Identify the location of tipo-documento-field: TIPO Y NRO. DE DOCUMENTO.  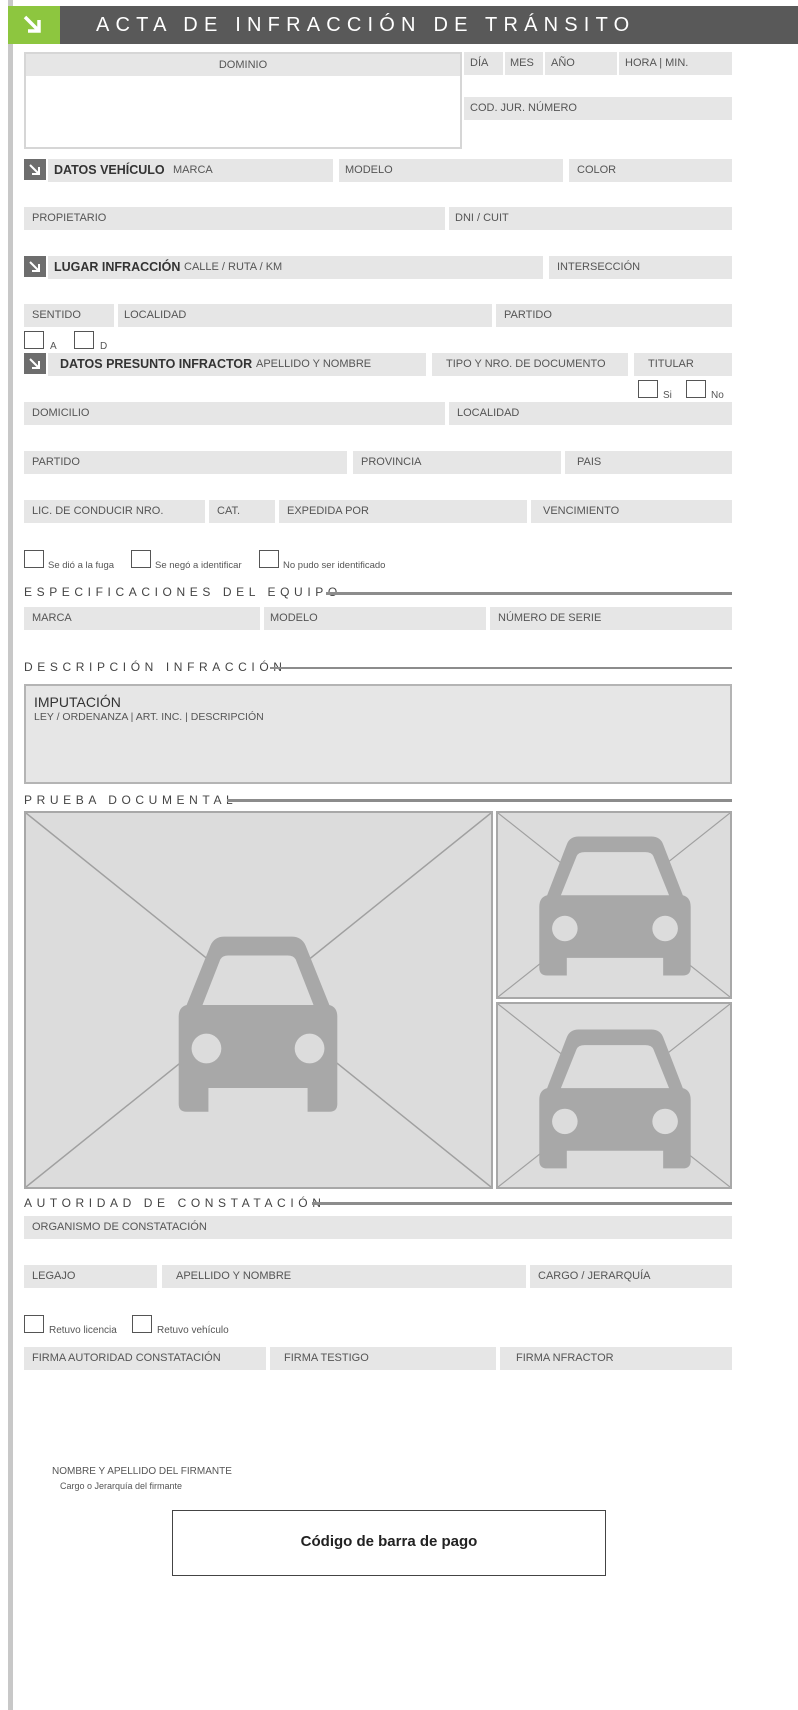
(530, 364).